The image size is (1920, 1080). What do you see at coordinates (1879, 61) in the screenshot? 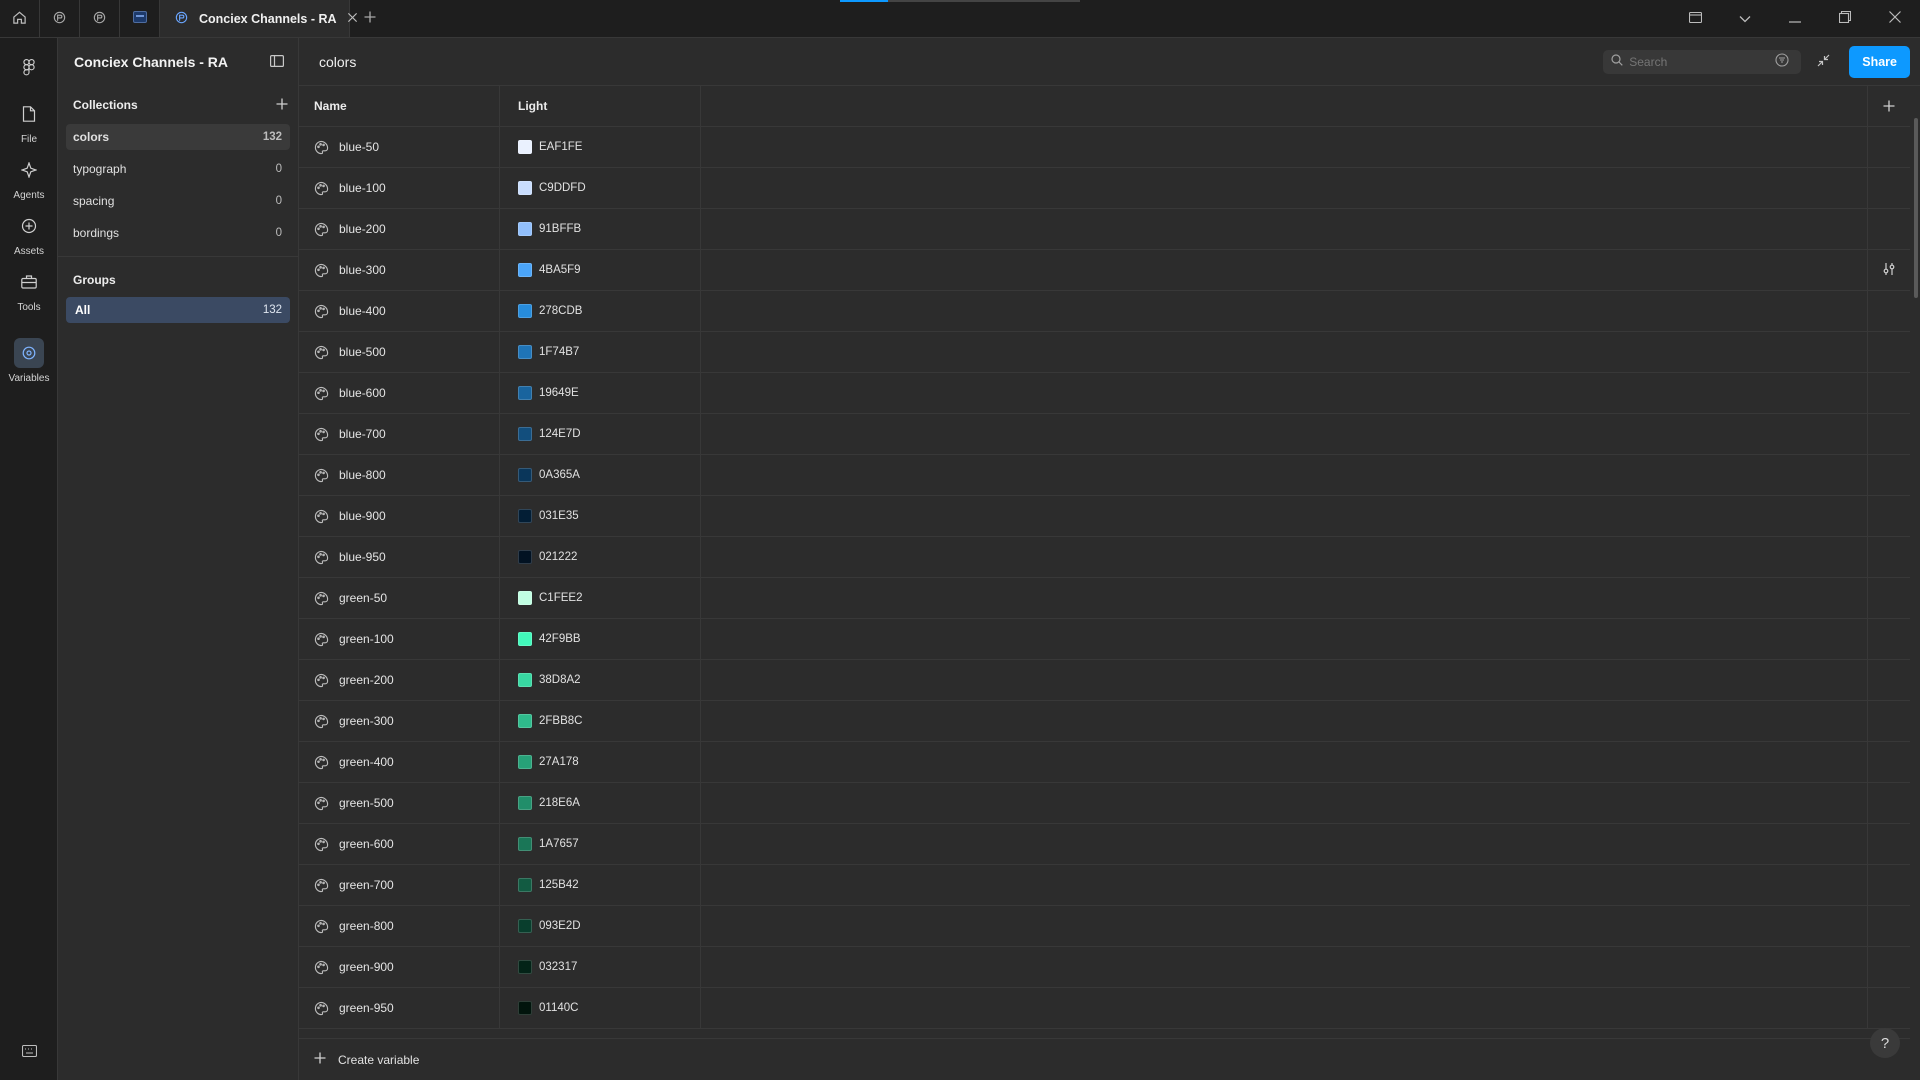
I see `share-button: Share` at bounding box center [1879, 61].